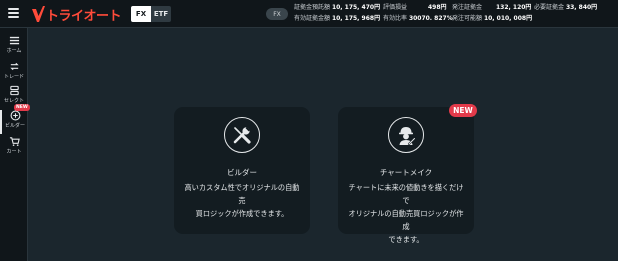 The width and height of the screenshot is (618, 261). What do you see at coordinates (22, 107) in the screenshot?
I see `new-badge-small: NEW` at bounding box center [22, 107].